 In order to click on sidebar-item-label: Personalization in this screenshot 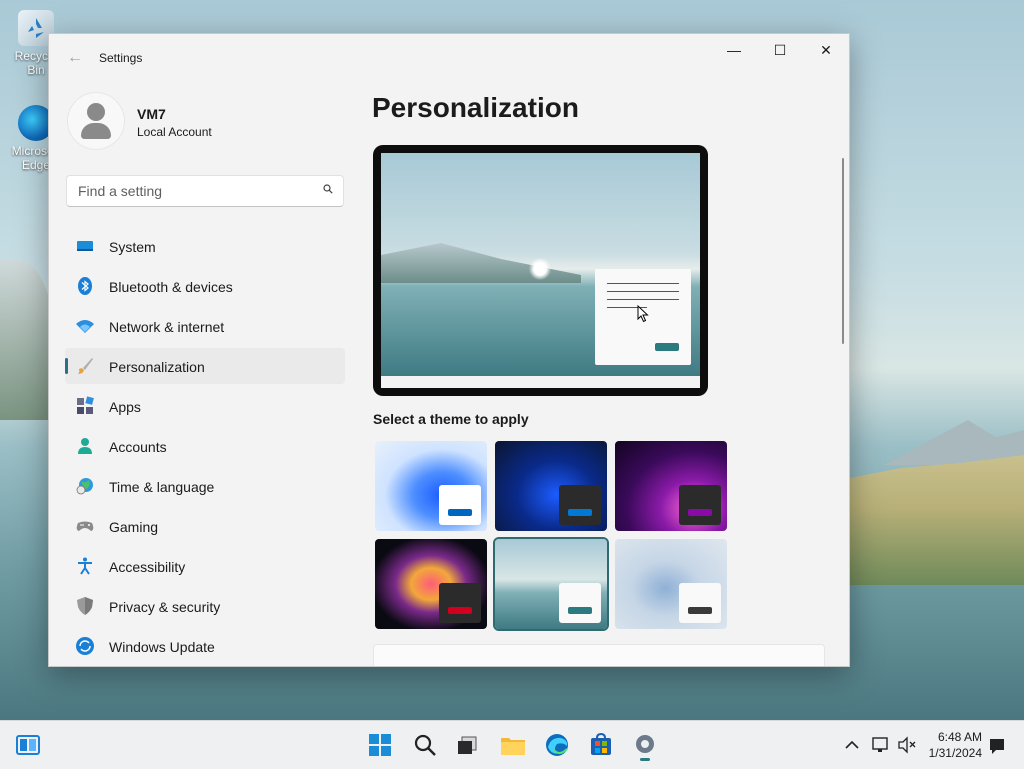, I will do `click(157, 367)`.